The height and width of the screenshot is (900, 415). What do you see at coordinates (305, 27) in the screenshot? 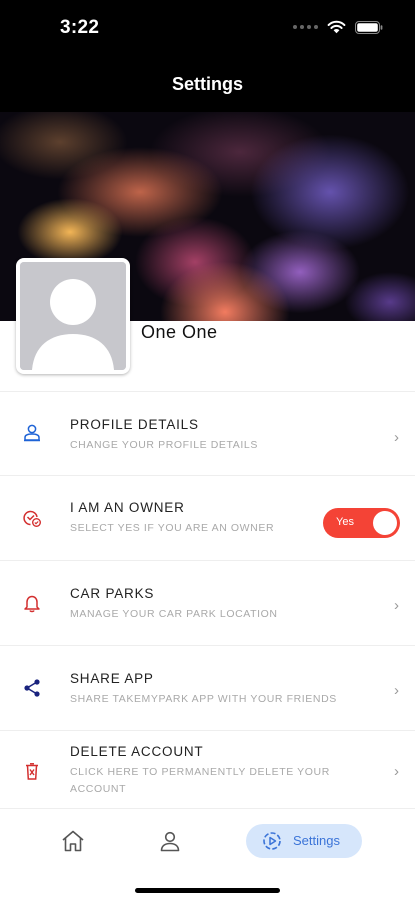
I see `cellular-signal-icon` at bounding box center [305, 27].